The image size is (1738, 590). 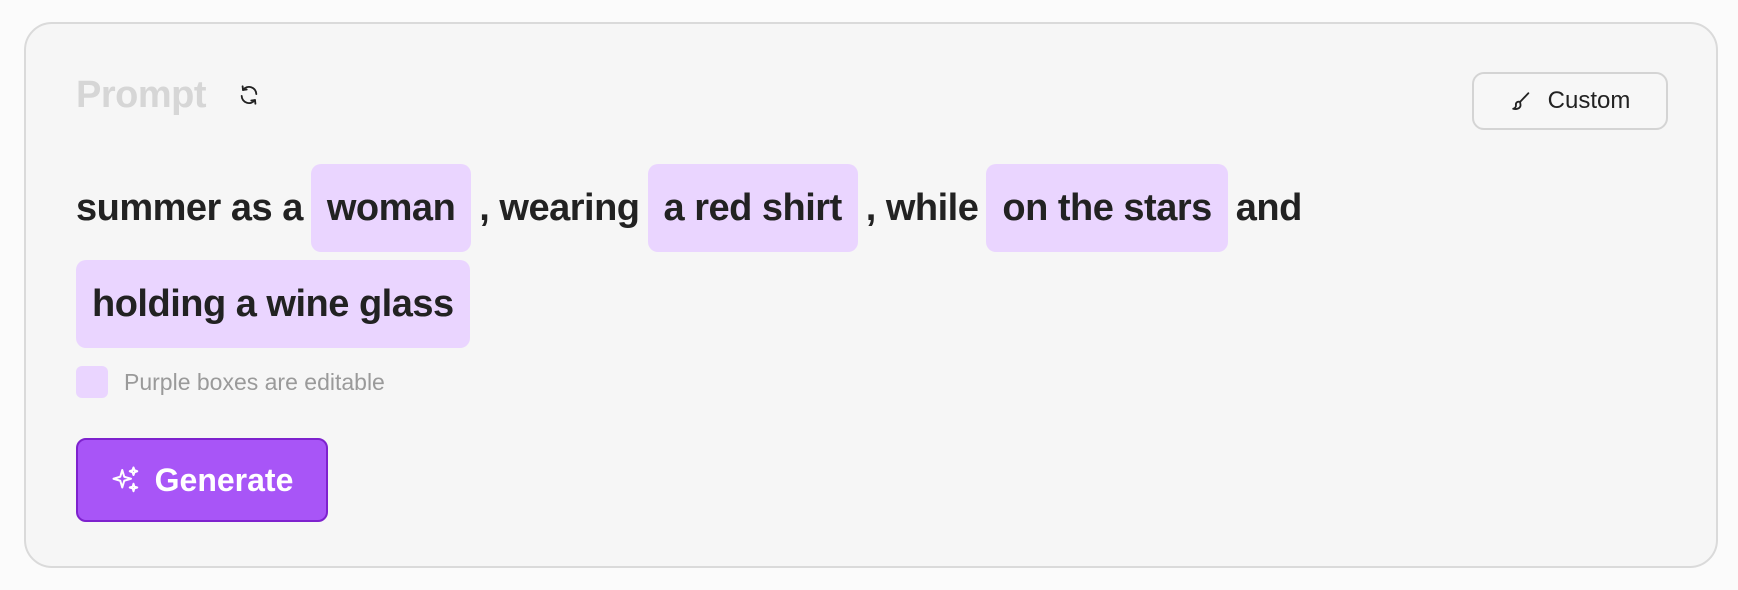 I want to click on sparkles-icon, so click(x=125, y=479).